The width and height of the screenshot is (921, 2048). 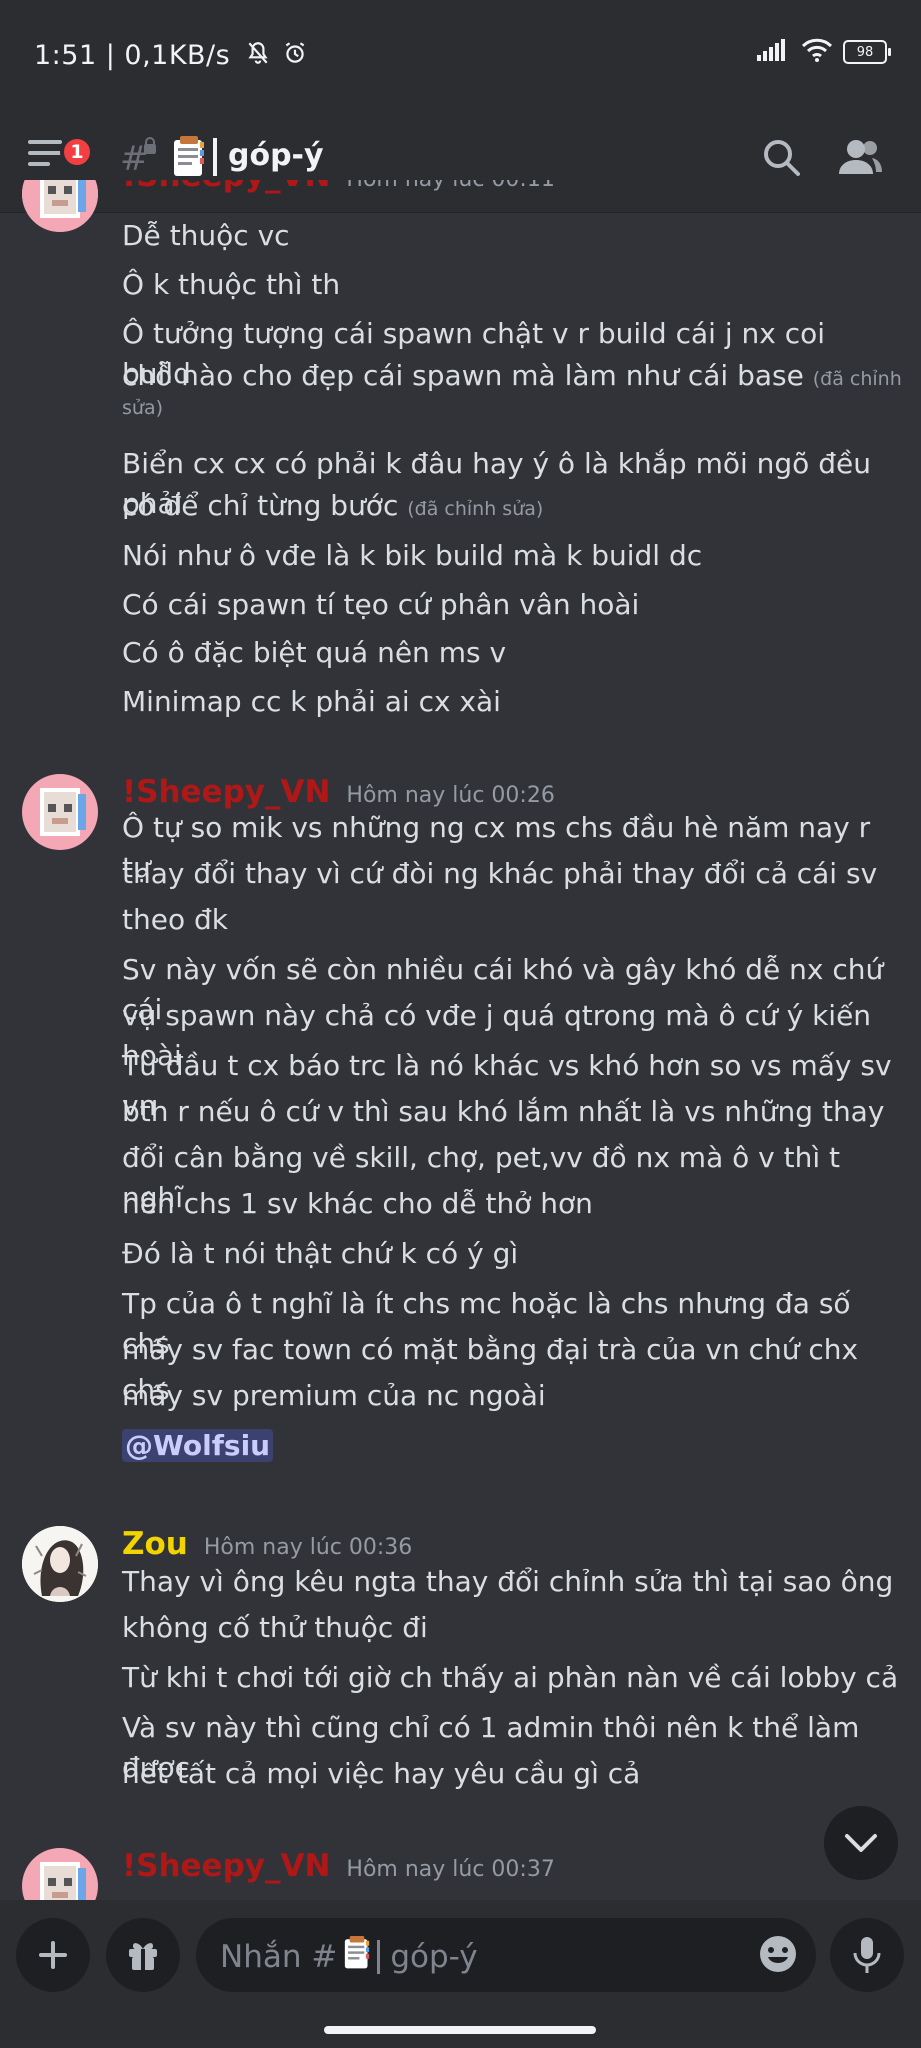 I want to click on message-line: @Wolfsiu, so click(x=512, y=1446).